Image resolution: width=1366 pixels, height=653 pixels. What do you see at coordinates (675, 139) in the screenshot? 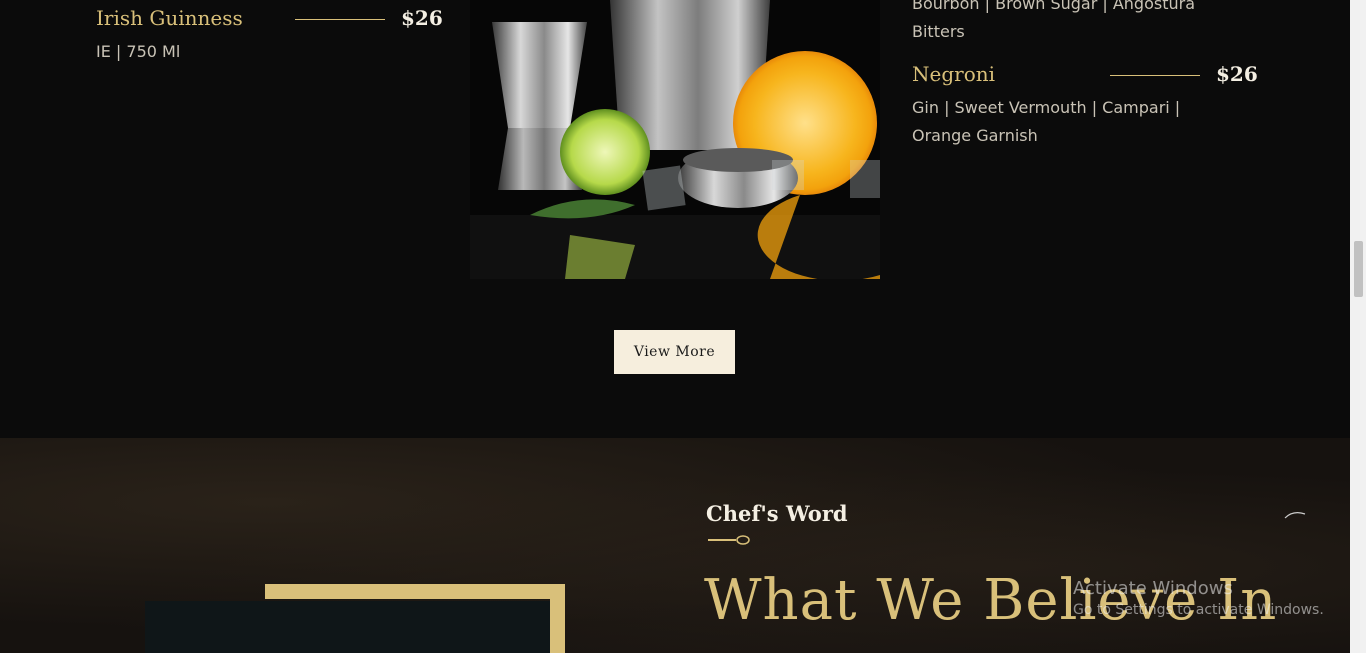
I see `cocktail-image` at bounding box center [675, 139].